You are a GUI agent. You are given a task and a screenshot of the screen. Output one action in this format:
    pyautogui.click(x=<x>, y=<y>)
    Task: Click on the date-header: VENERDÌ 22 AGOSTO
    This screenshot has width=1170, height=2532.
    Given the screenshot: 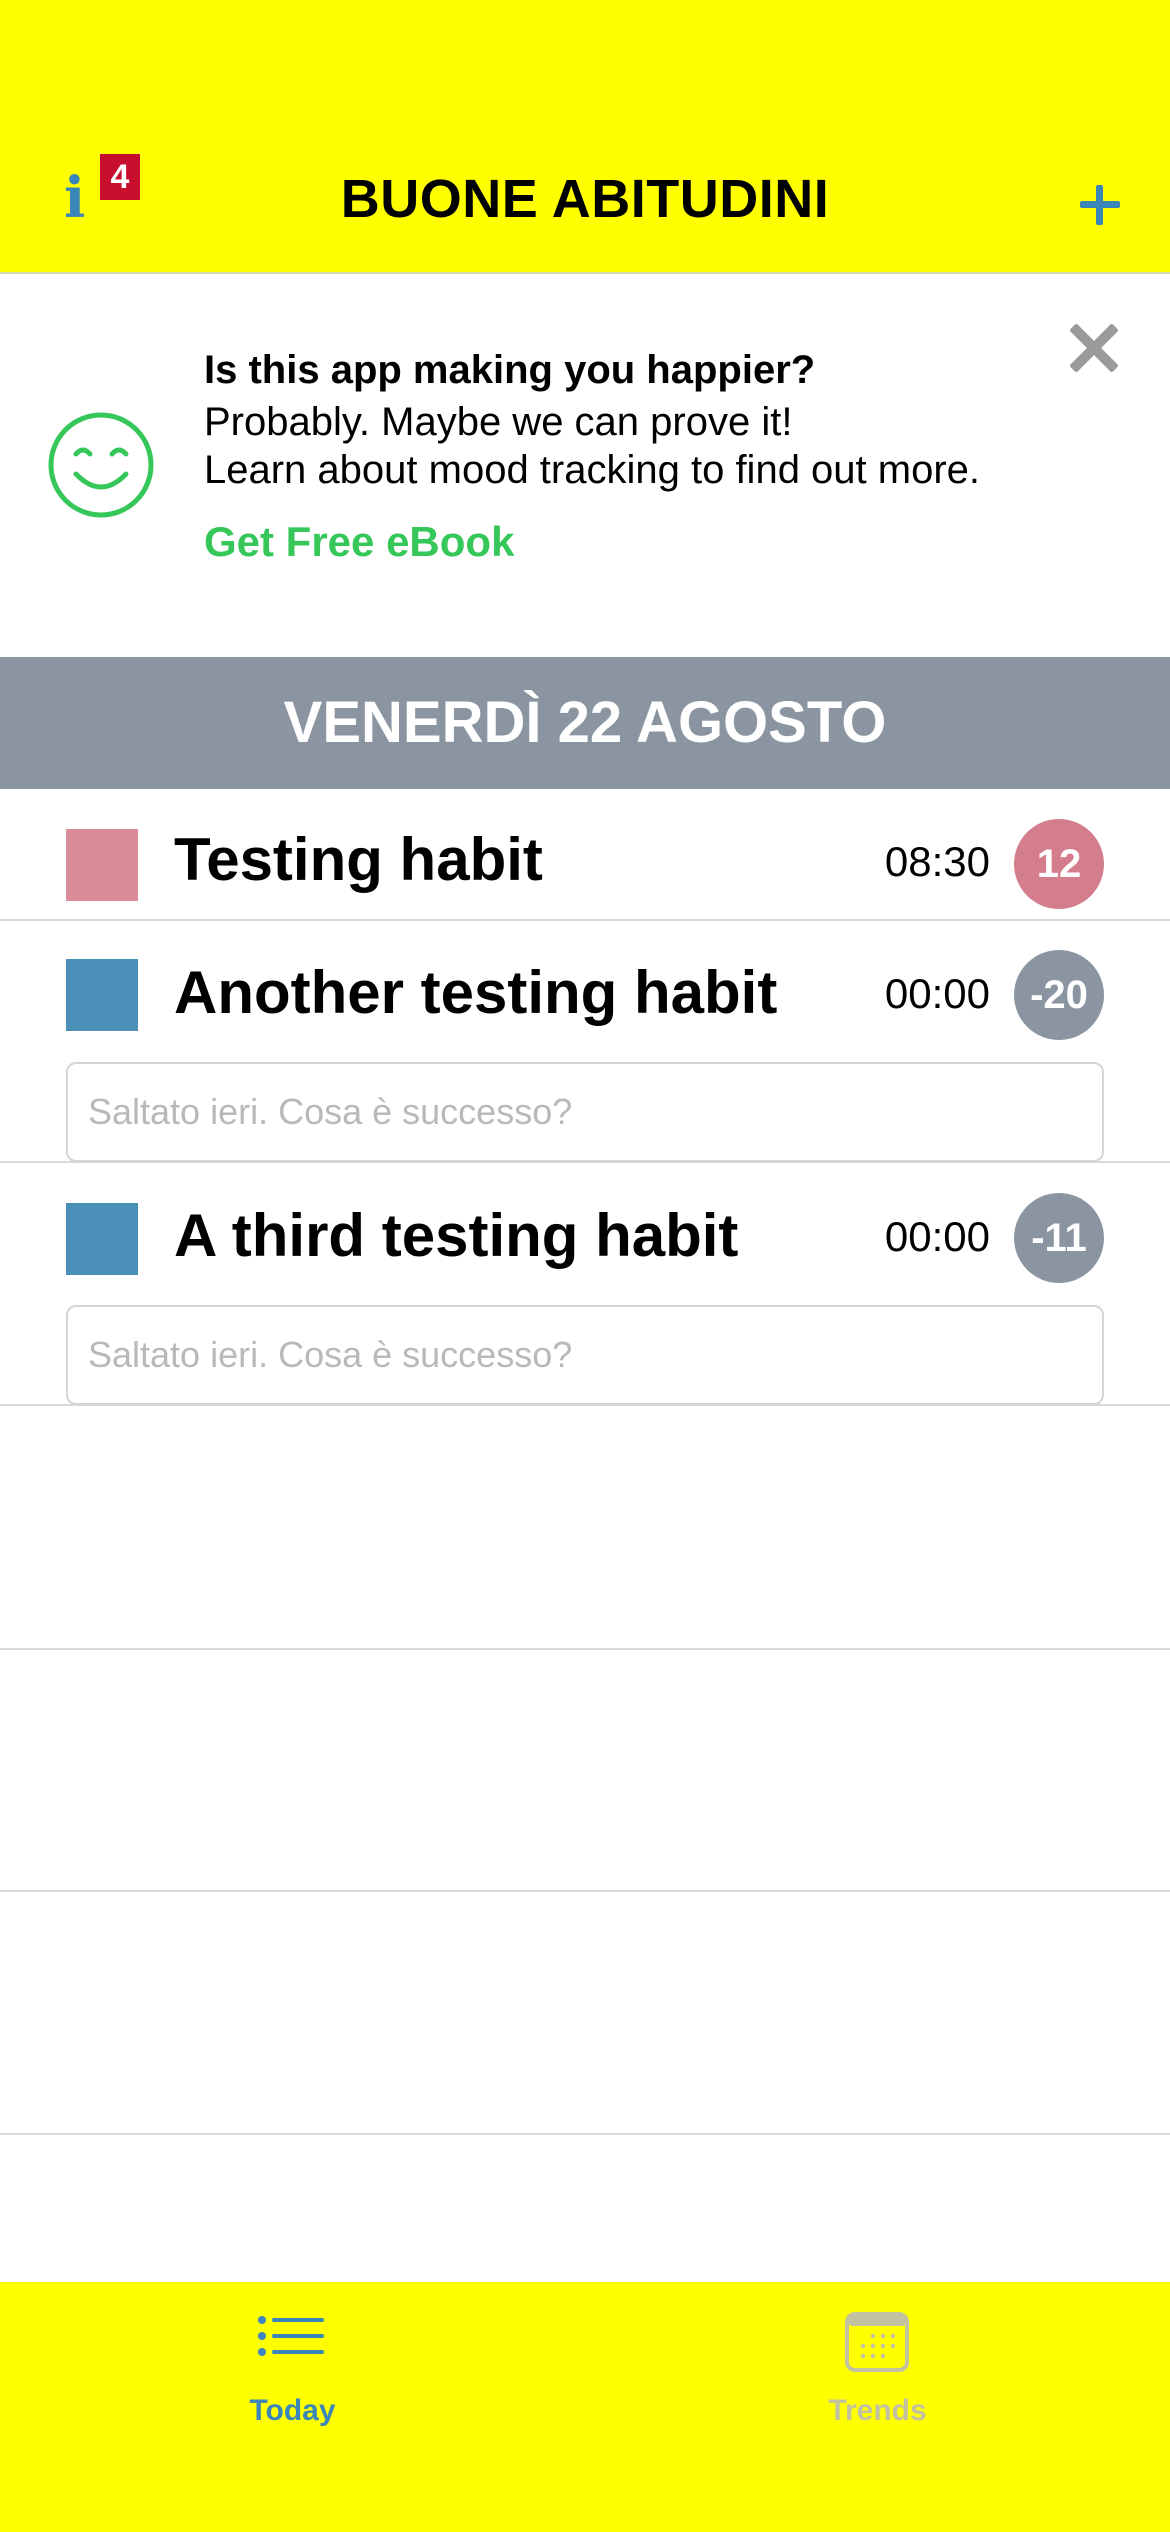 What is the action you would take?
    pyautogui.click(x=585, y=723)
    